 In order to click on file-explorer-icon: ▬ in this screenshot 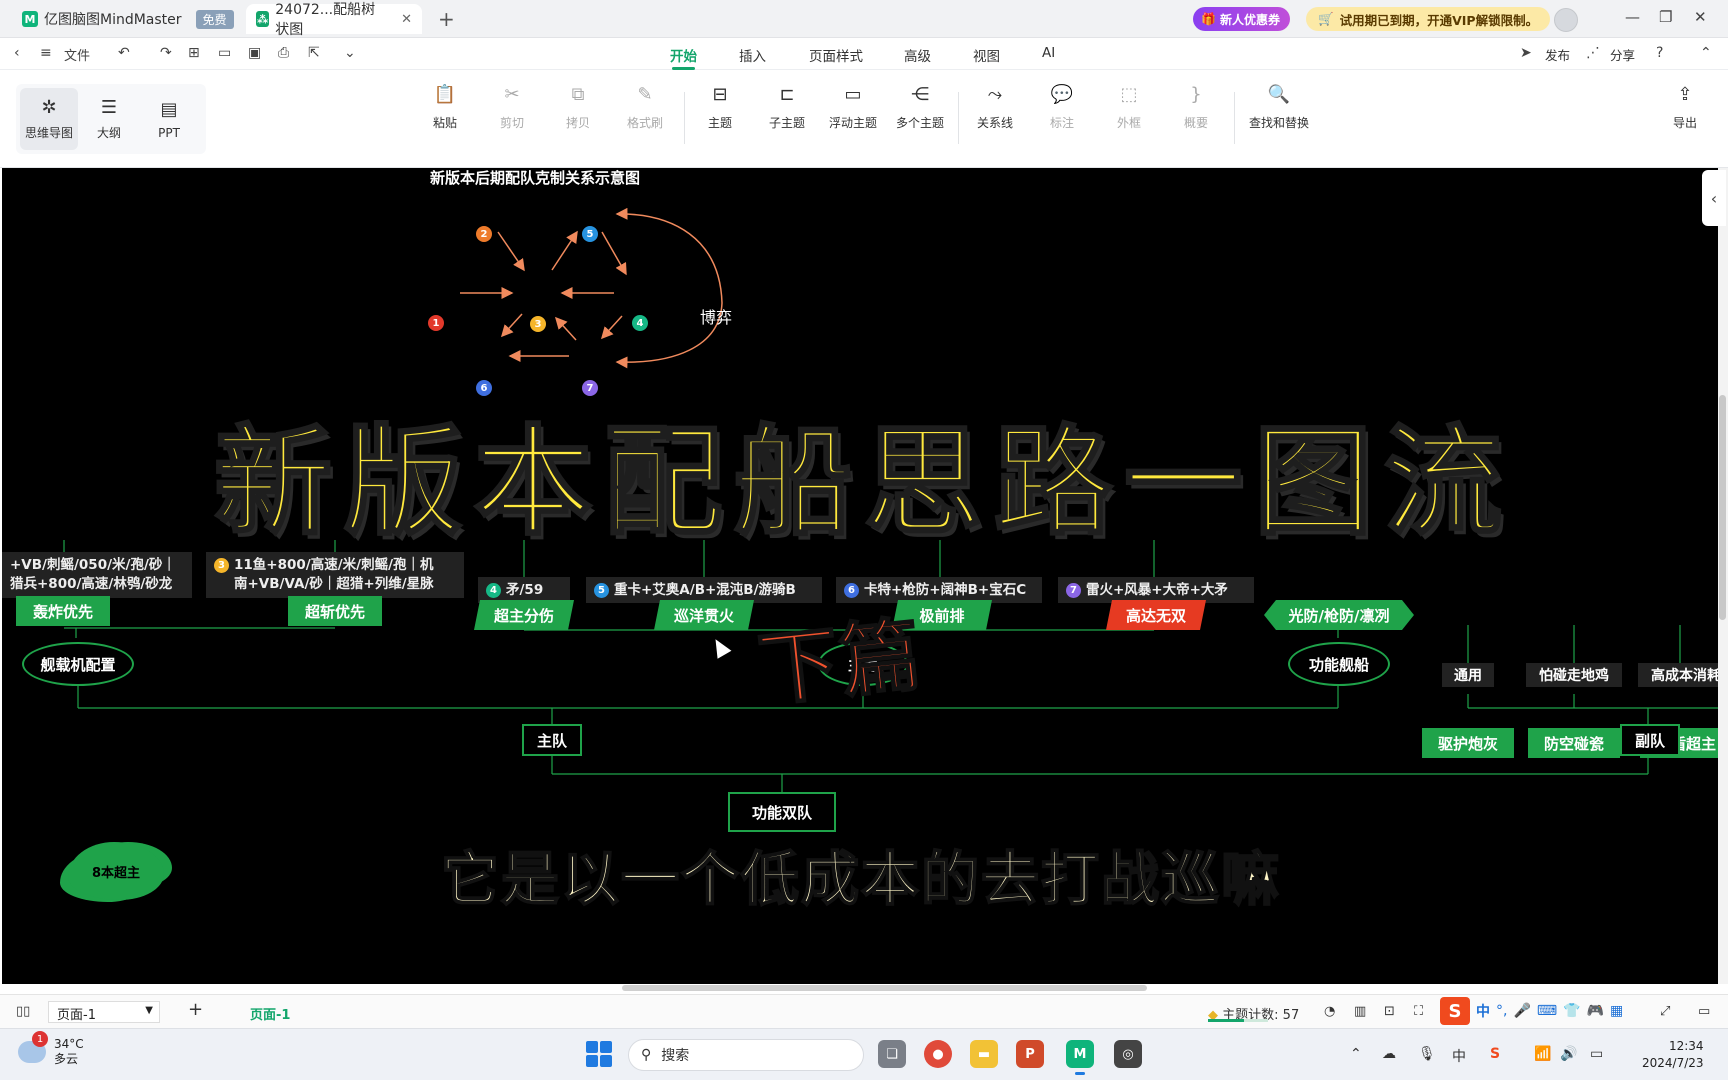, I will do `click(984, 1054)`.